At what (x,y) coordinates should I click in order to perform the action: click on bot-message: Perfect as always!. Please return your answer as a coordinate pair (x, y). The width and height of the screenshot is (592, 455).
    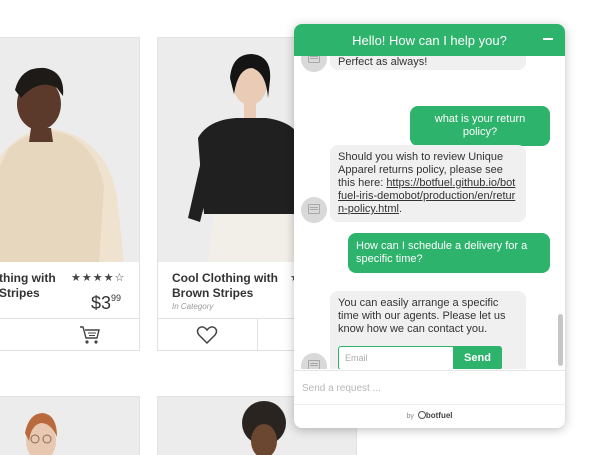
    Looking at the image, I should click on (428, 63).